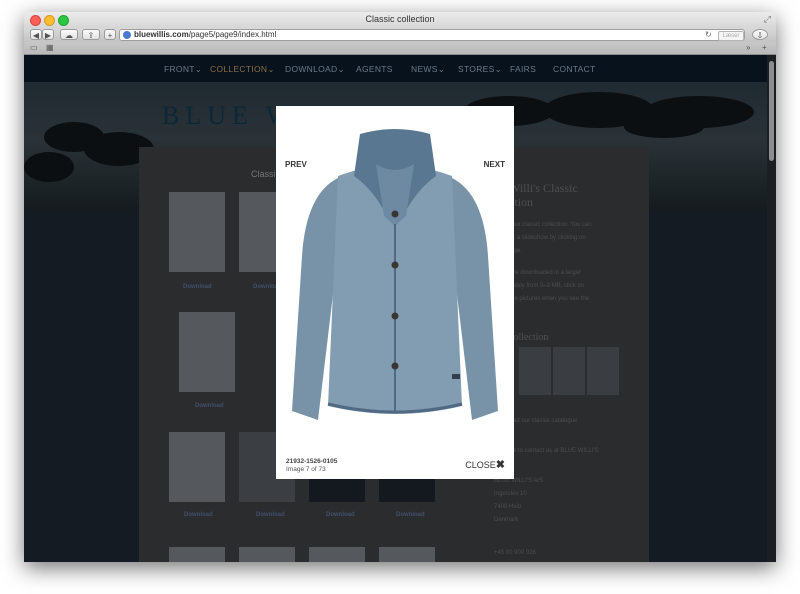 The height and width of the screenshot is (594, 800). What do you see at coordinates (480, 69) in the screenshot?
I see `nav-item-stores: STORES⌄` at bounding box center [480, 69].